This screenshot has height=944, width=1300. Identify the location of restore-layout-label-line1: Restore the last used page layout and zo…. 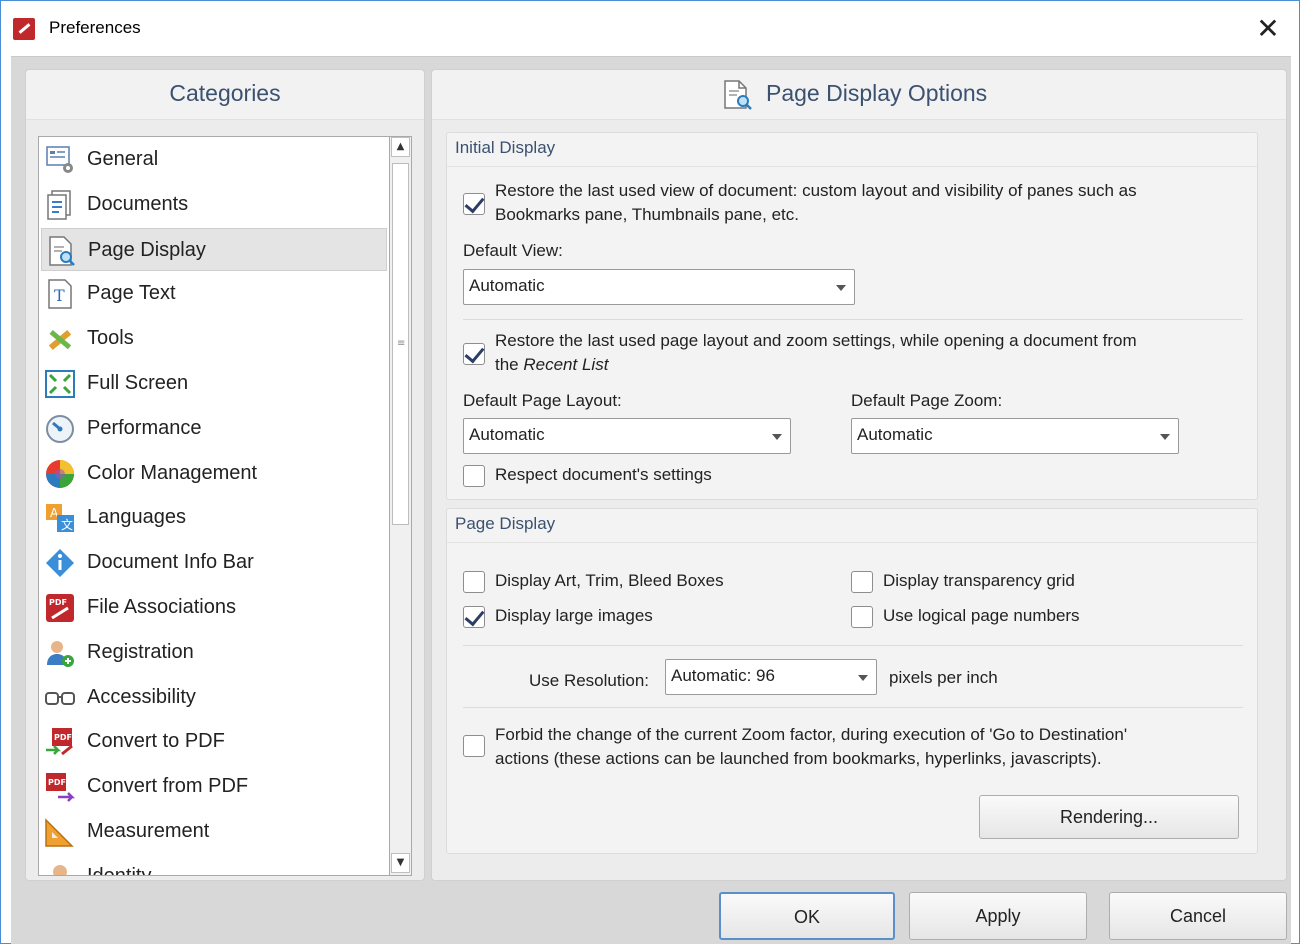
(816, 340).